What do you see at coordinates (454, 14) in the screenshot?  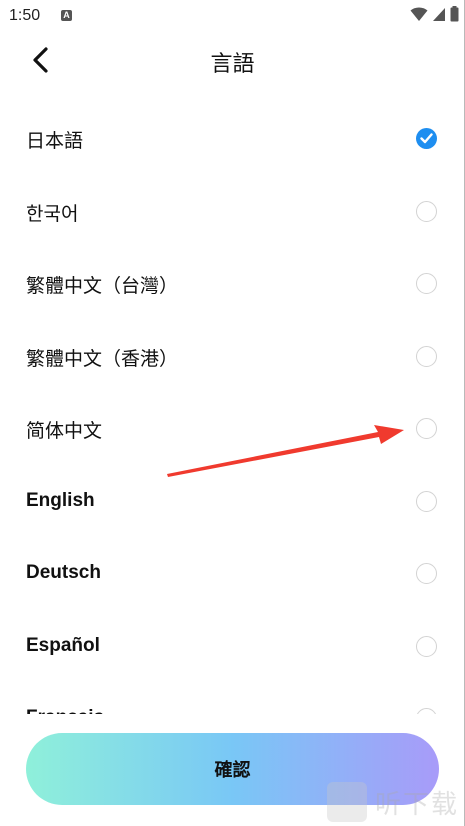 I see `battery-icon` at bounding box center [454, 14].